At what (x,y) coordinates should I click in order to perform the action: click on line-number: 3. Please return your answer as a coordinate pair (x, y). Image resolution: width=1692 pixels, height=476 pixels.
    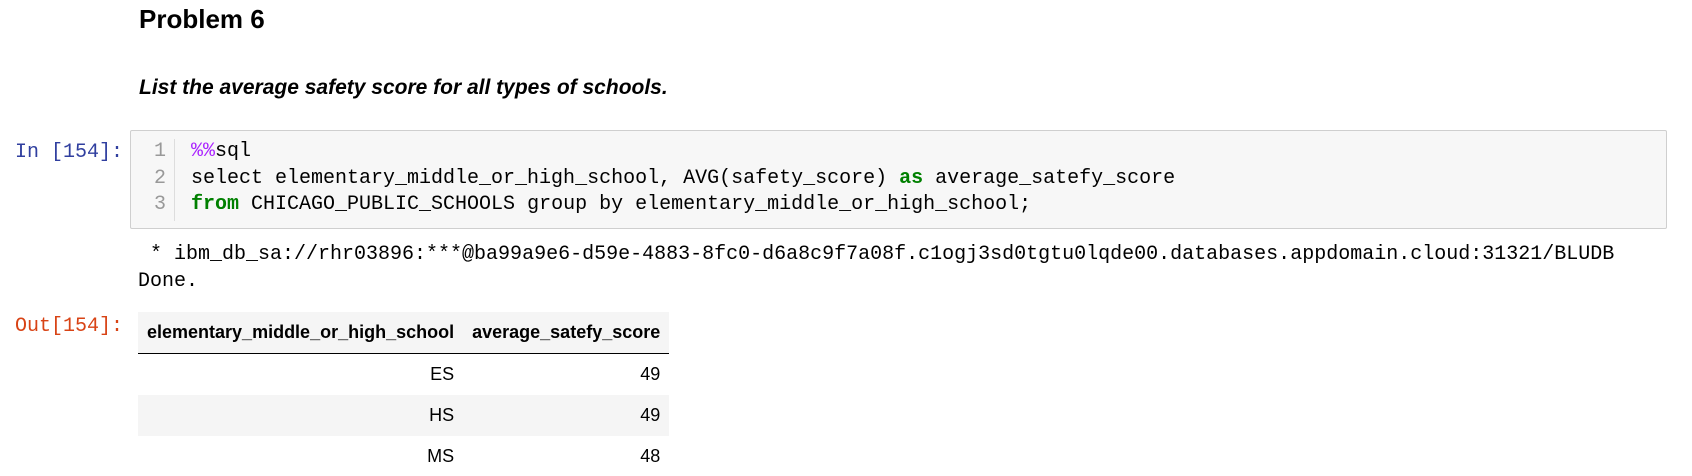
    Looking at the image, I should click on (159, 204).